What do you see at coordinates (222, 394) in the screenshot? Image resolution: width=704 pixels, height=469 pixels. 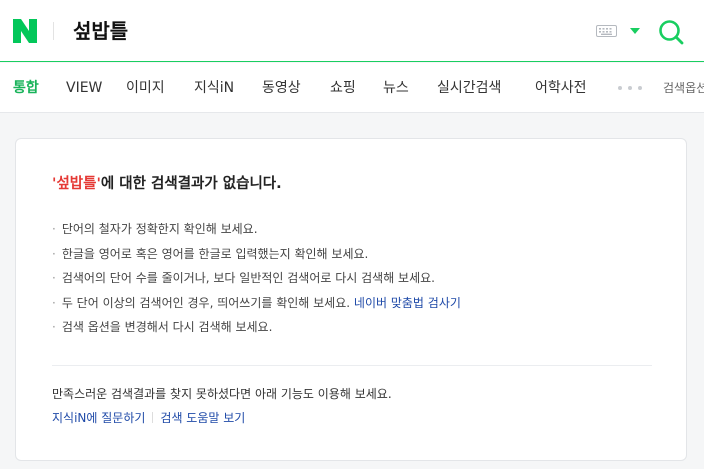 I see `help-text: 만족스러운 검색결과를 찾지 못하셨다면 아래 기능도 이용해 보세요.` at bounding box center [222, 394].